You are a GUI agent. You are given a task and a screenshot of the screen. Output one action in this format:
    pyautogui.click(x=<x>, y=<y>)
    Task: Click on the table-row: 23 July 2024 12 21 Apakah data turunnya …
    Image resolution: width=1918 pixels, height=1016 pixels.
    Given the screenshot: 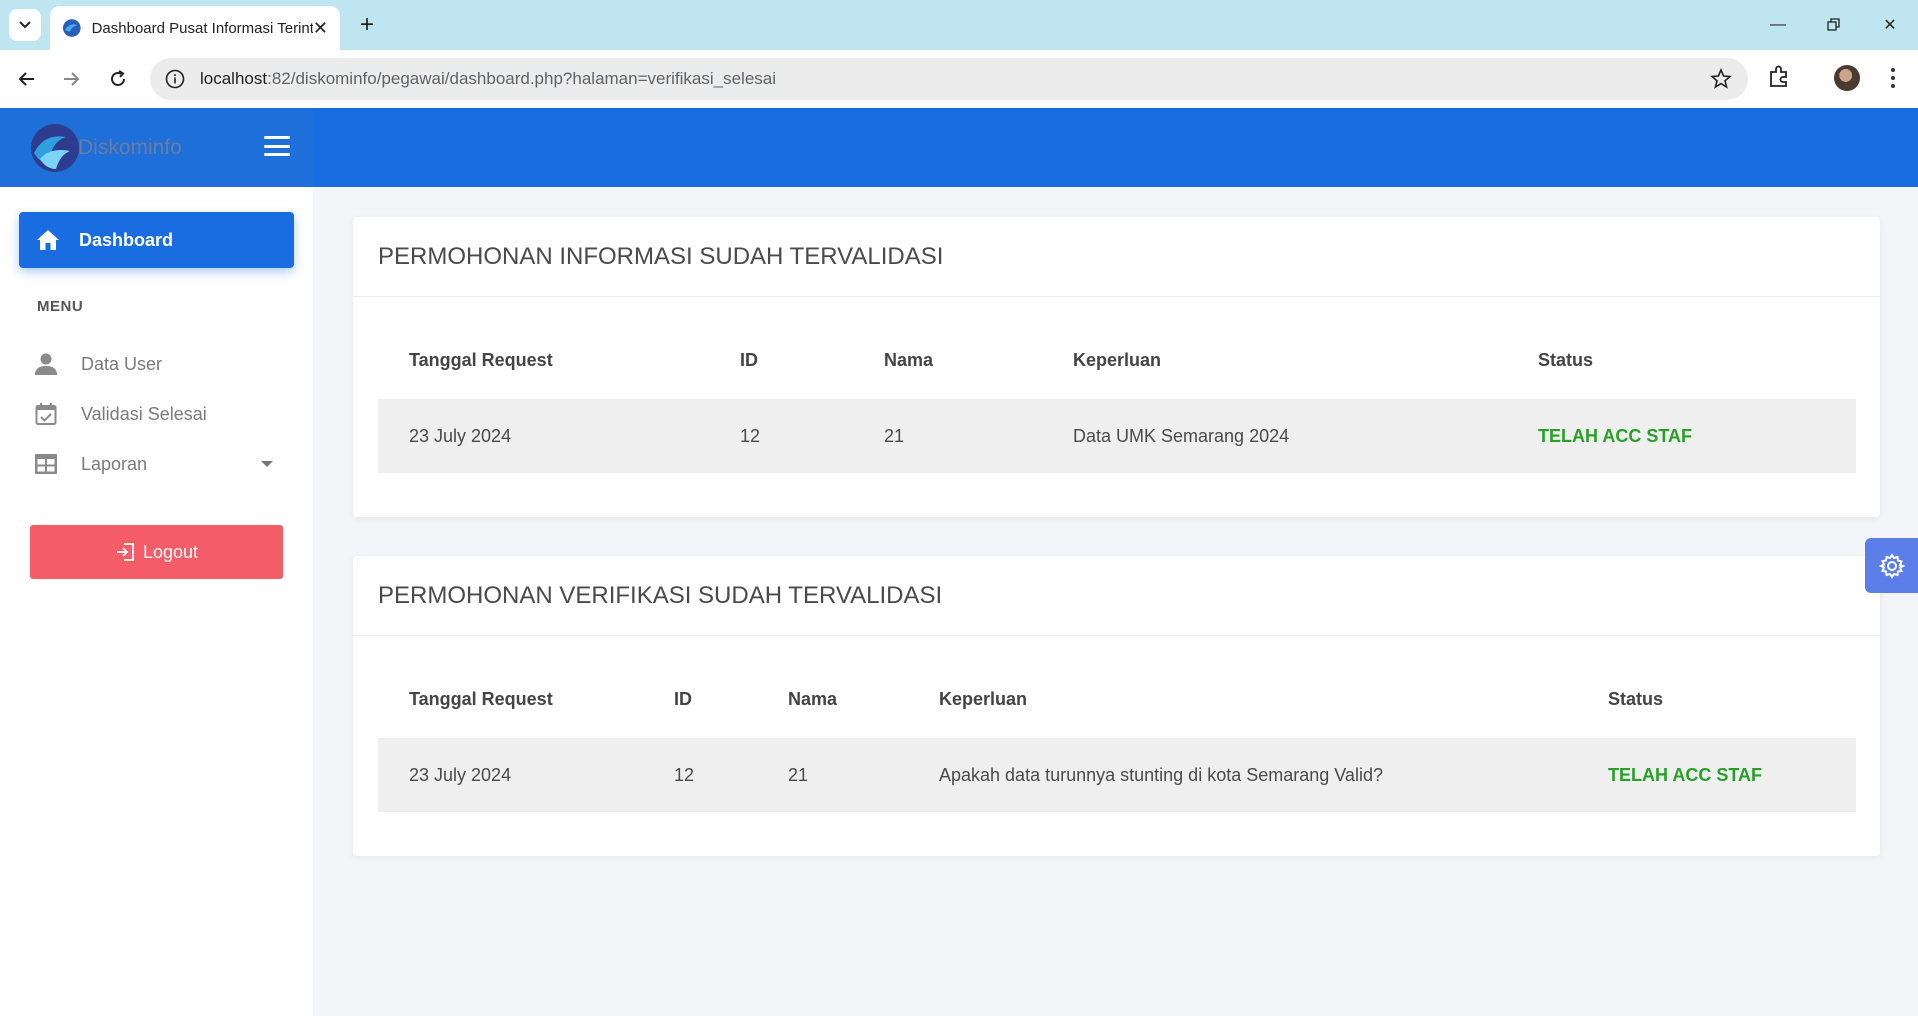 What is the action you would take?
    pyautogui.click(x=1117, y=775)
    